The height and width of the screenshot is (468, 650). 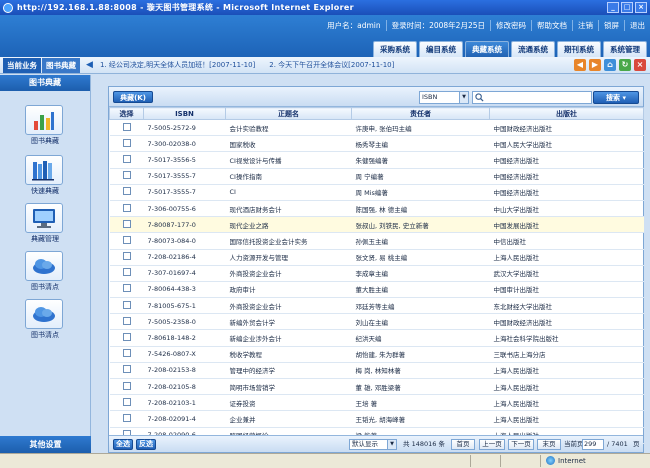 I want to click on username-label: 用户名：admin, so click(x=354, y=25).